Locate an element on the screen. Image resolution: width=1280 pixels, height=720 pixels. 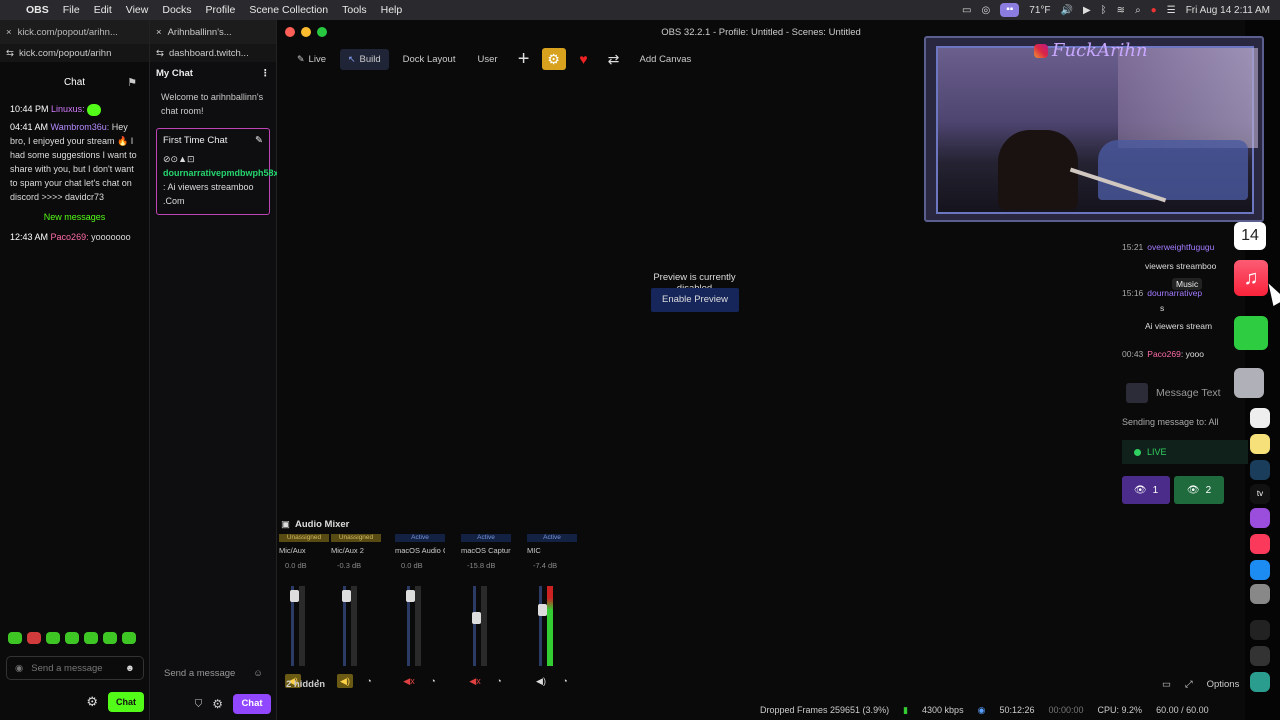
more-icon: ⋮ is located at coordinates (266, 73).